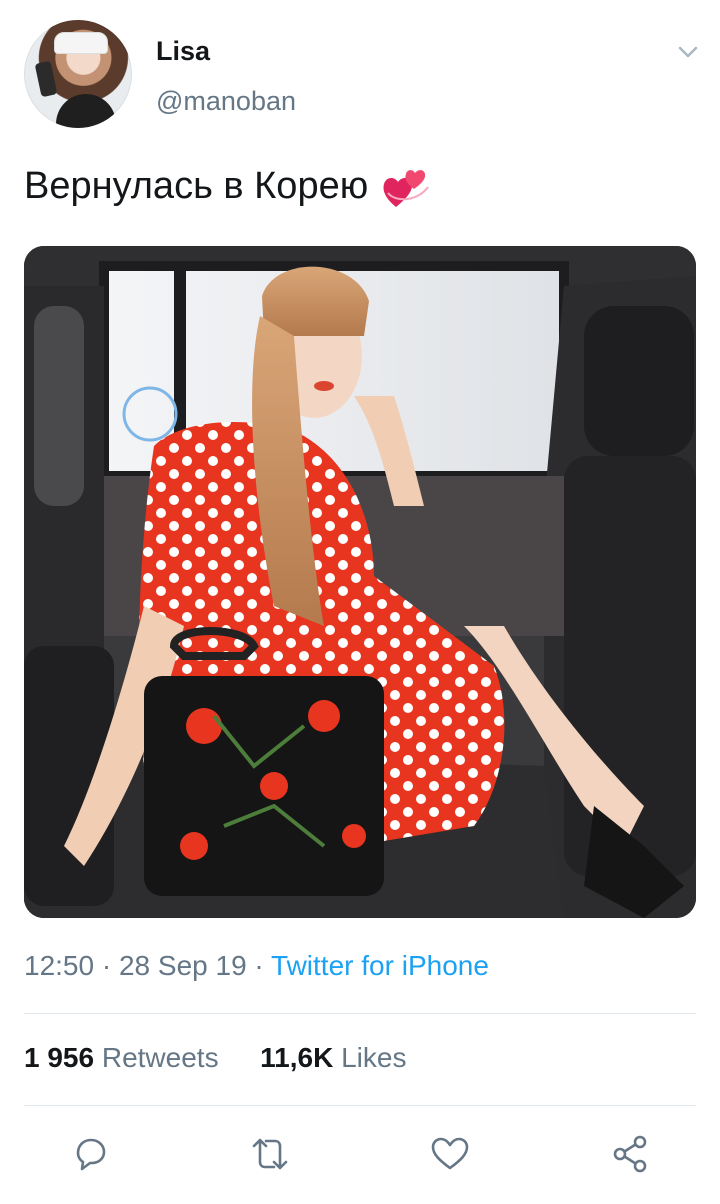 The height and width of the screenshot is (1204, 720). I want to click on likes-stat: 11,6K Likes, so click(333, 1057).